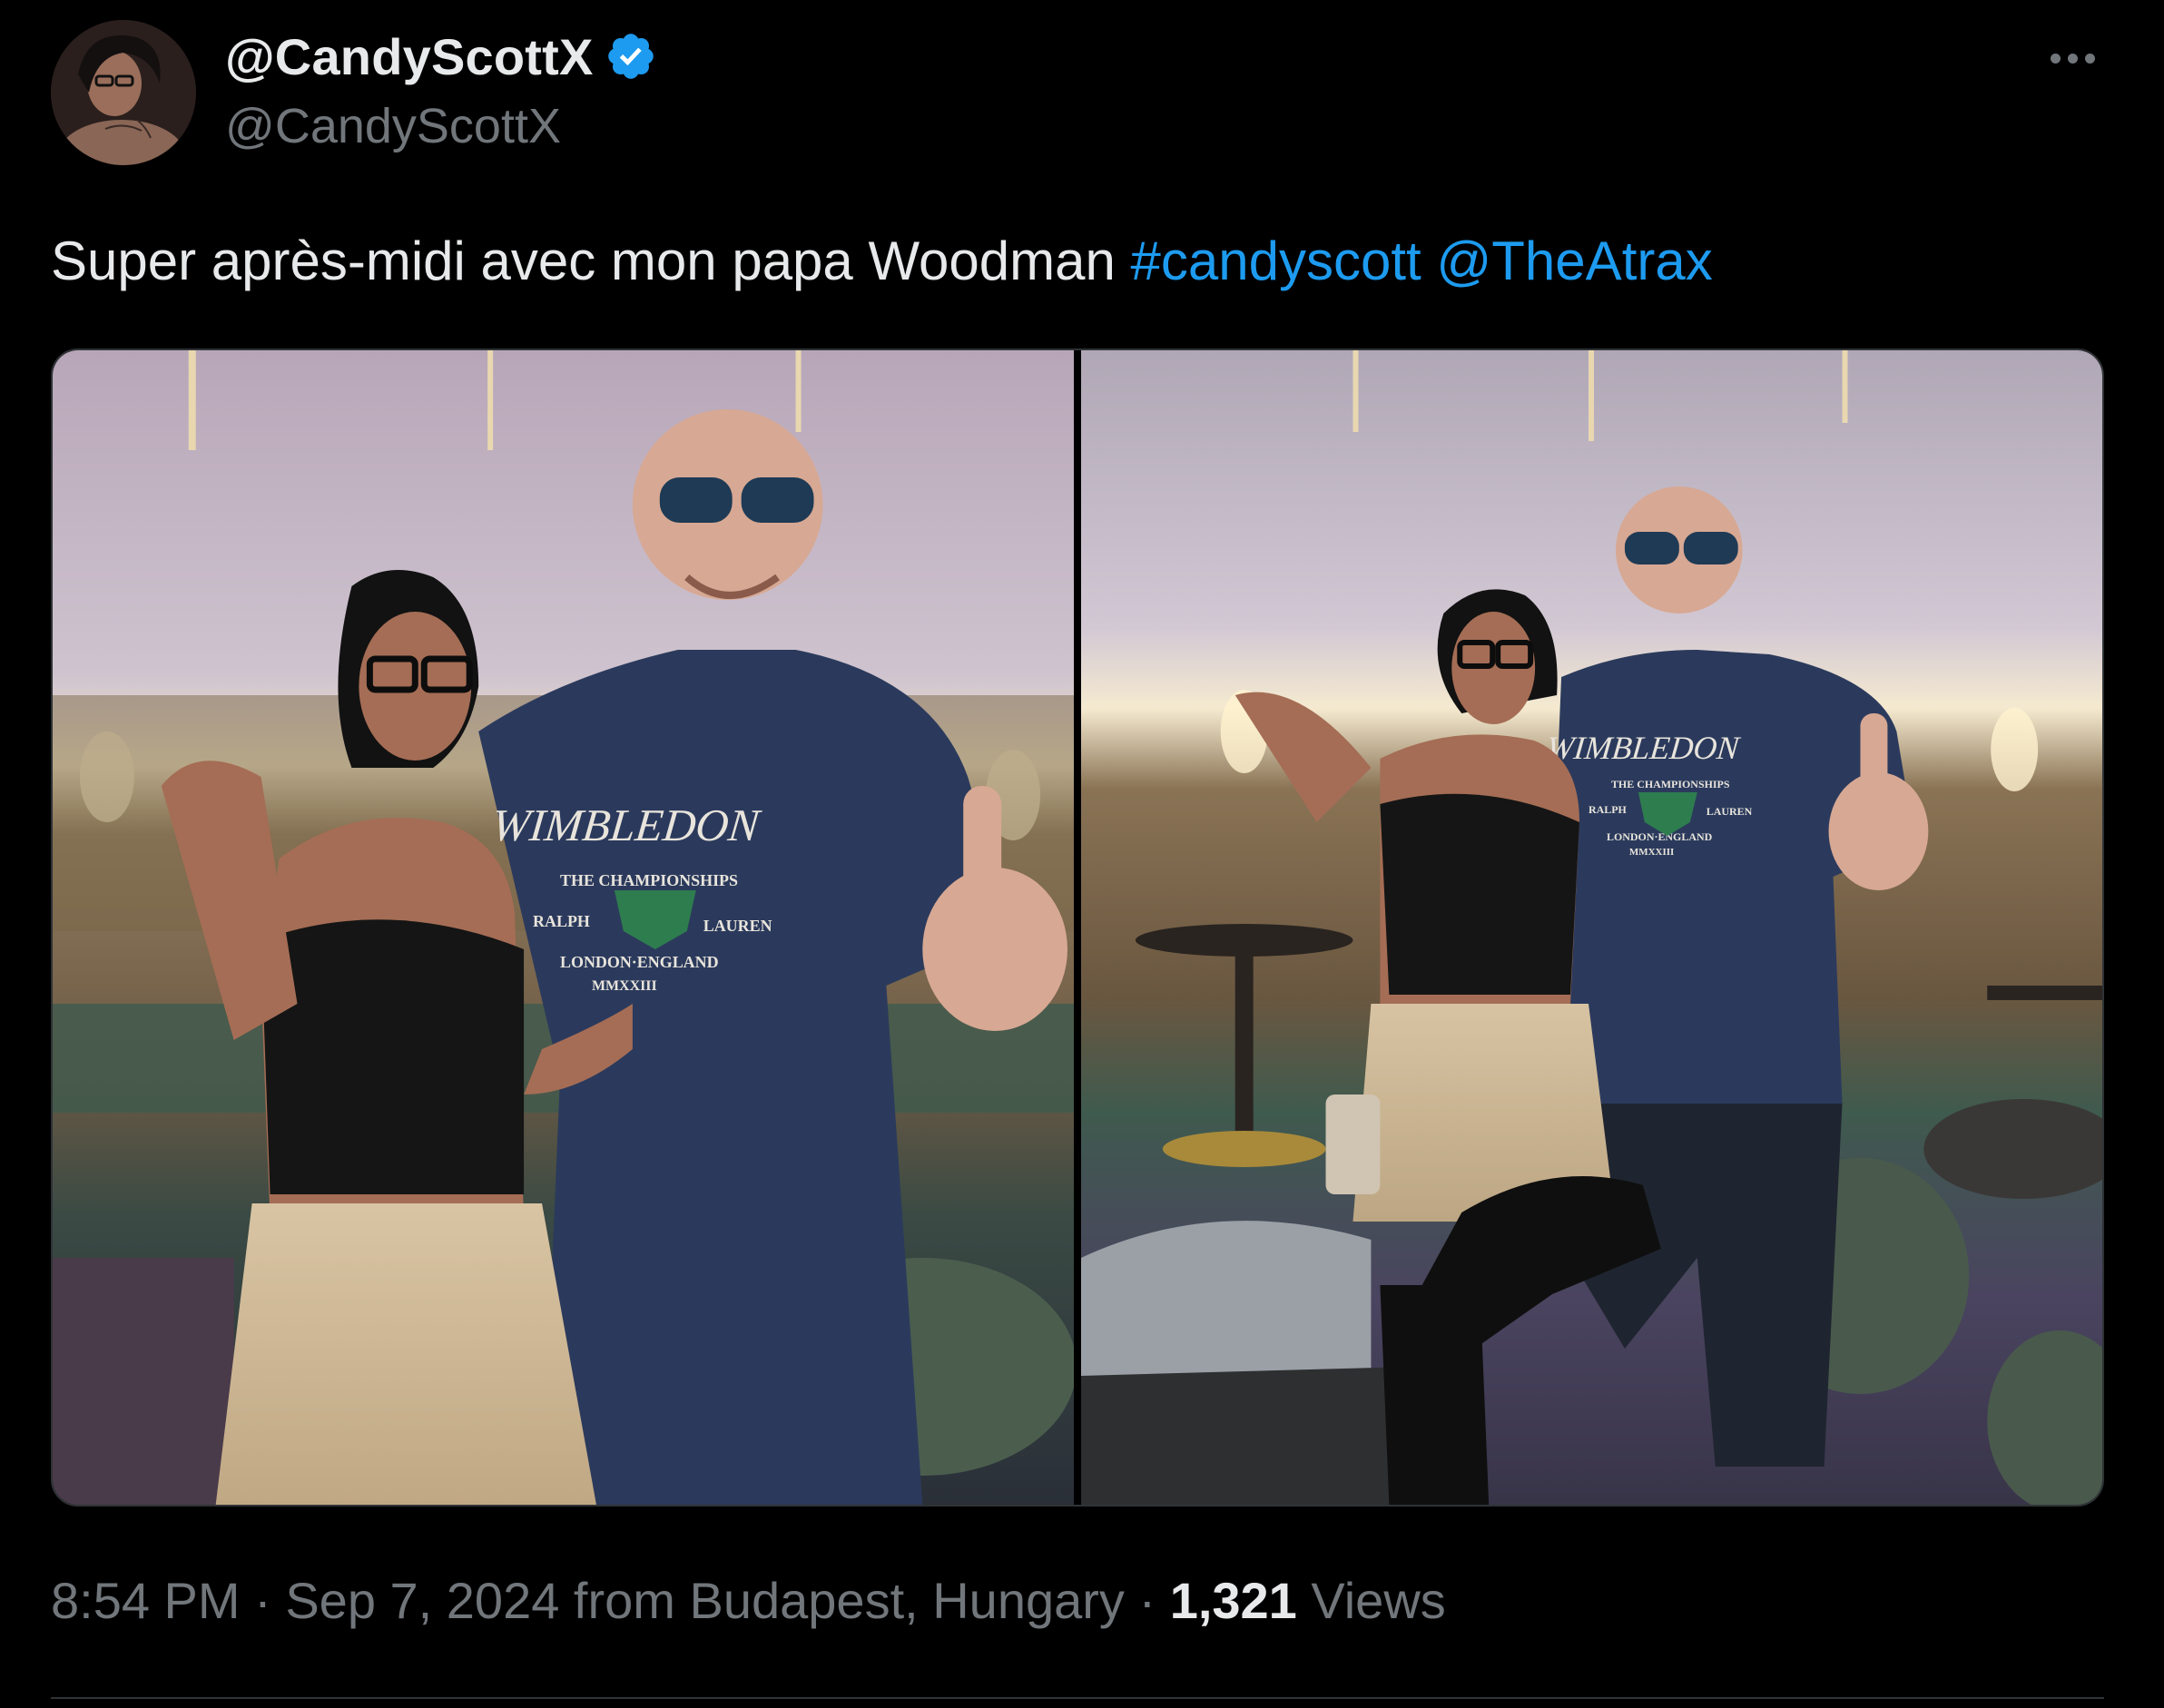  I want to click on avatar, so click(123, 92).